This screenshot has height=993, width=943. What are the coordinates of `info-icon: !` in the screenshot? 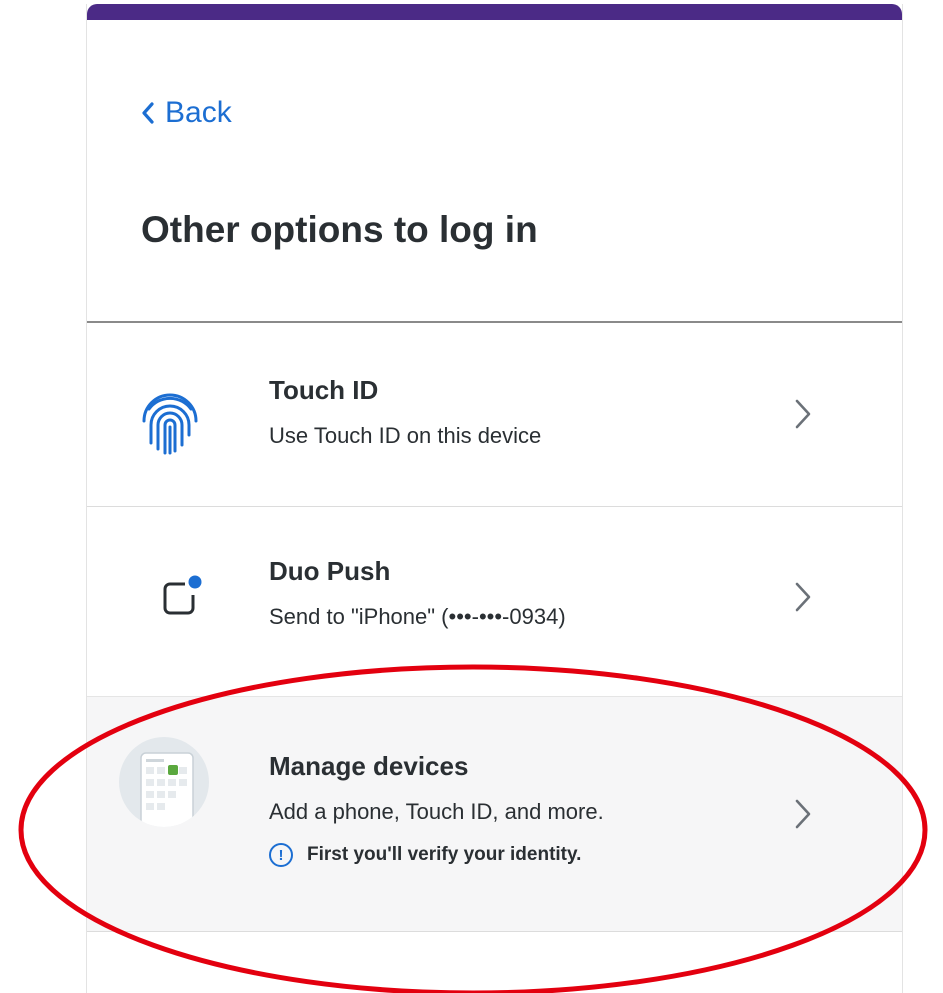 It's located at (281, 855).